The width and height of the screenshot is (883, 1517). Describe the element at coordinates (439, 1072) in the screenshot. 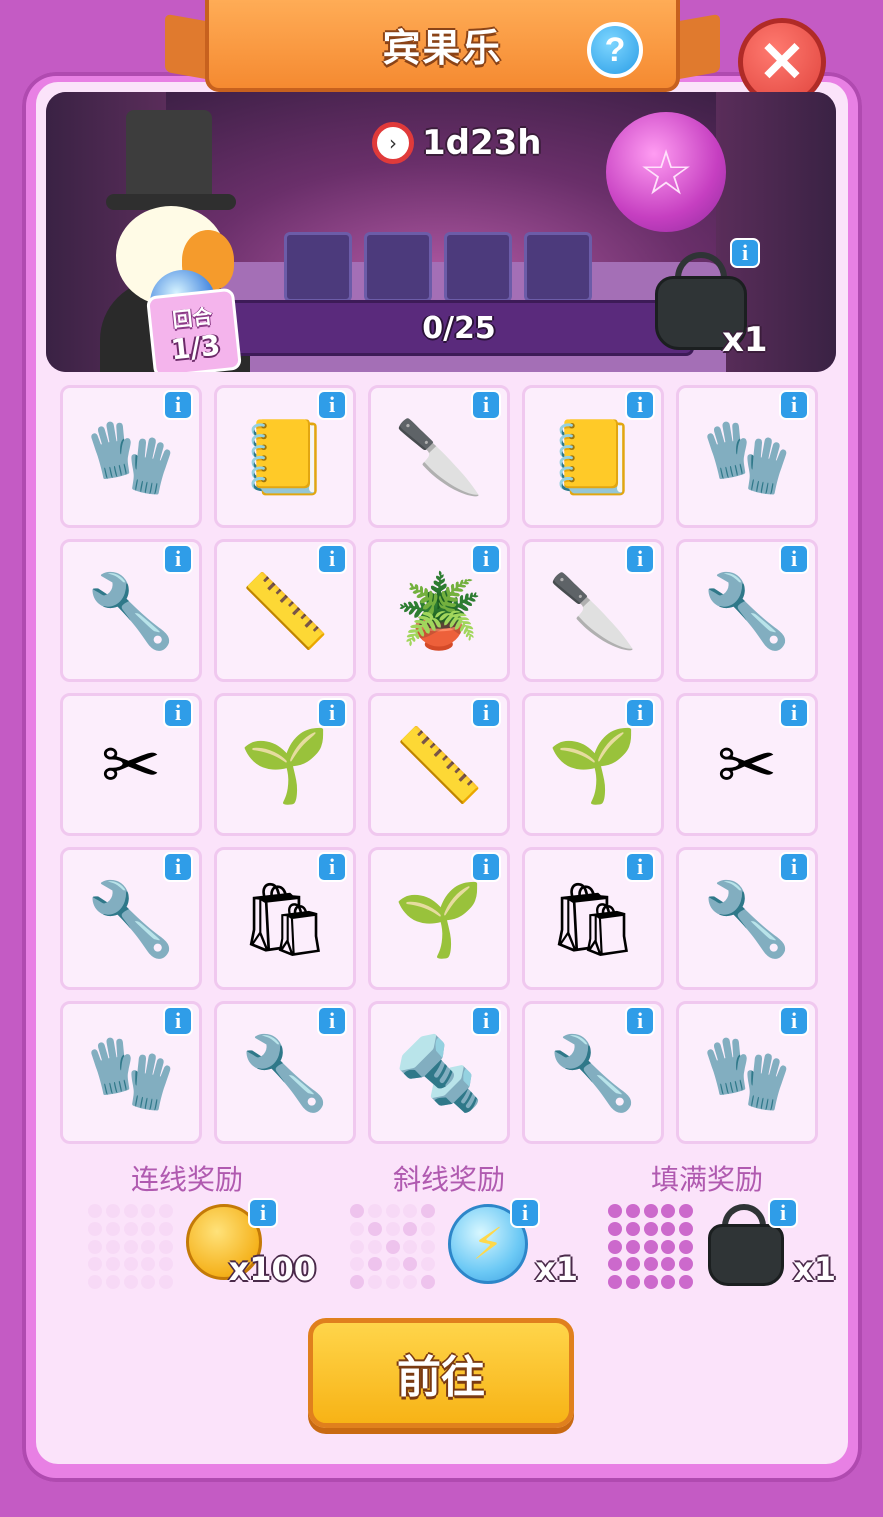

I see `bingo-cell: 🔩 i` at that location.